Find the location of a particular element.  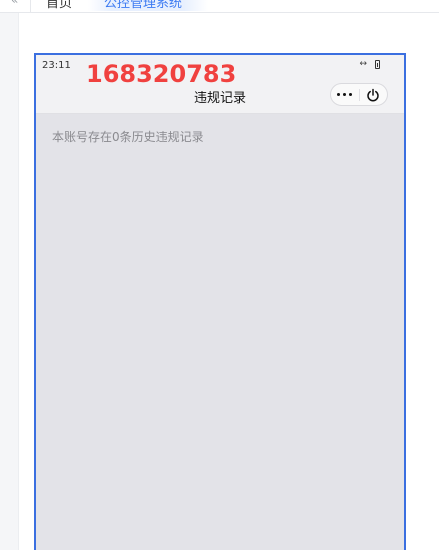

capsule-menu is located at coordinates (359, 94).